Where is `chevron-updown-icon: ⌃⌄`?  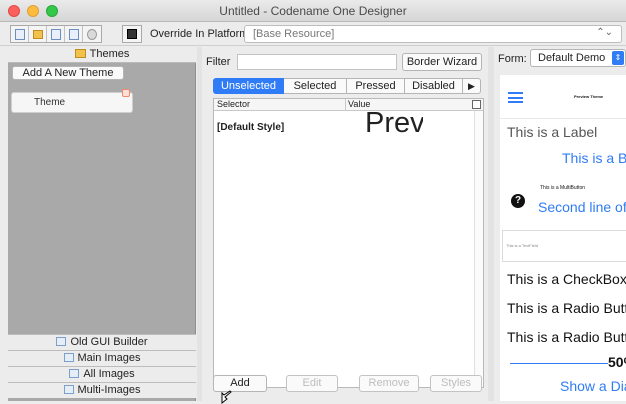 chevron-updown-icon: ⌃⌄ is located at coordinates (604, 32).